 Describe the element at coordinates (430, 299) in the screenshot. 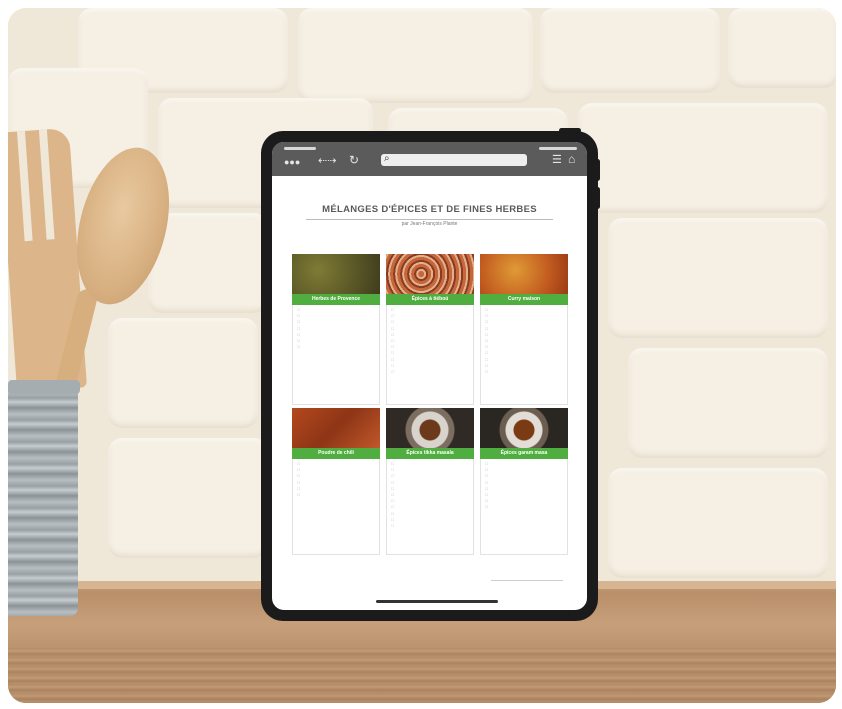

I see `spice-card-title: Épices à tiéboú` at that location.